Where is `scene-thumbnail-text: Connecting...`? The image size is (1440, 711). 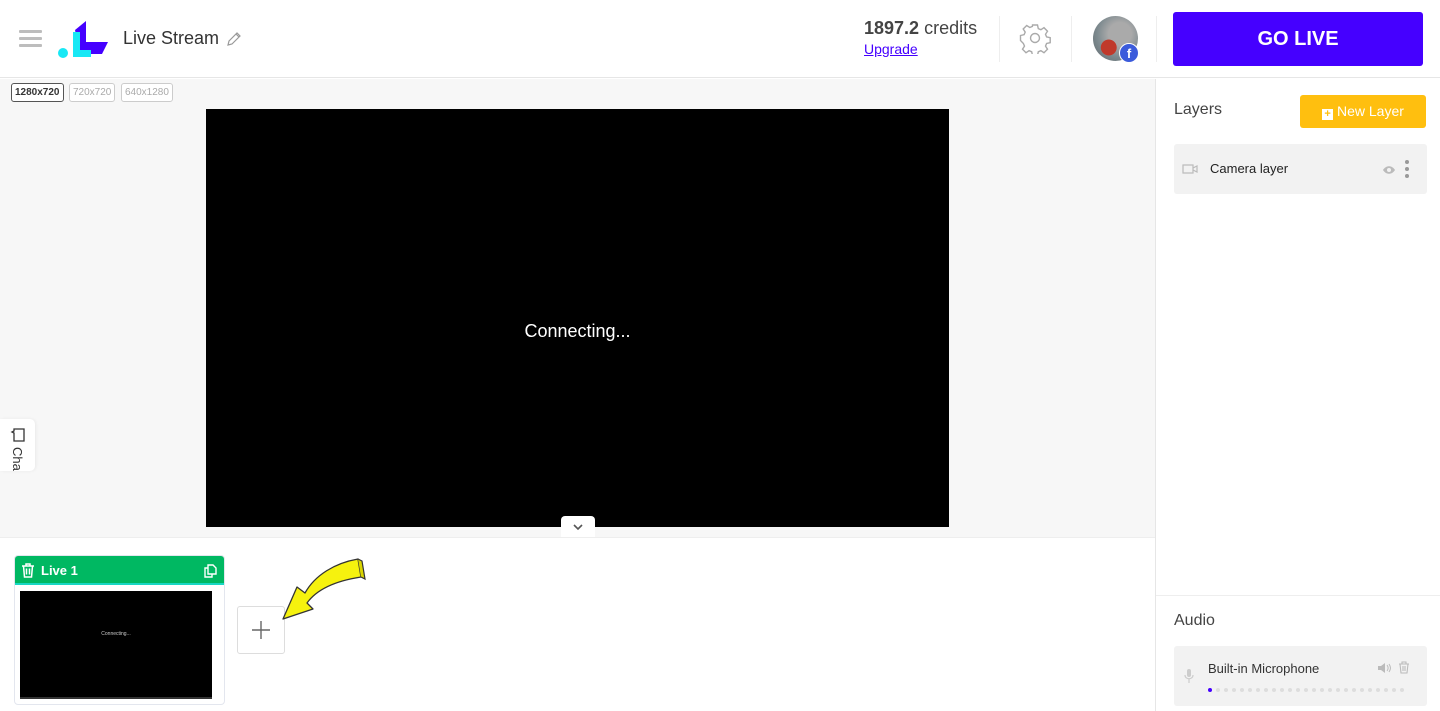 scene-thumbnail-text: Connecting... is located at coordinates (116, 634).